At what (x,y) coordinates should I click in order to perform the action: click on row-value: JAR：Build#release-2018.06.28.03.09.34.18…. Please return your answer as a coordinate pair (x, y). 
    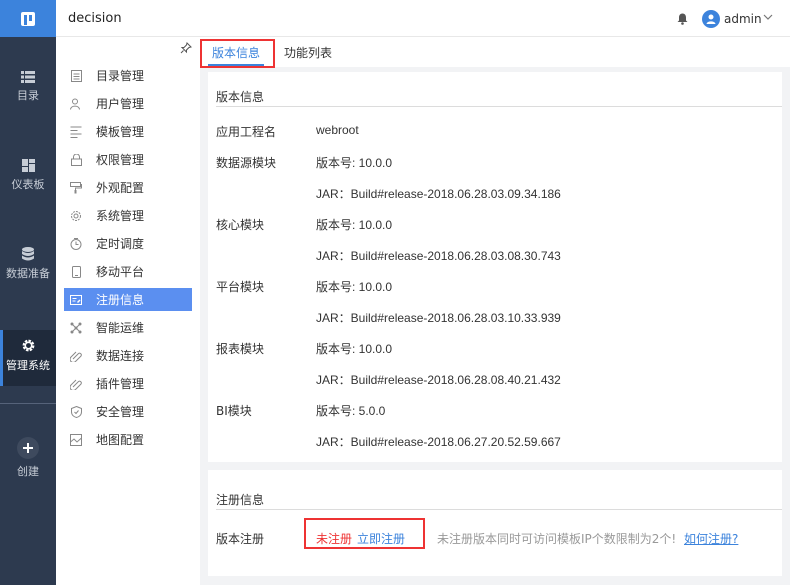
    Looking at the image, I should click on (438, 194).